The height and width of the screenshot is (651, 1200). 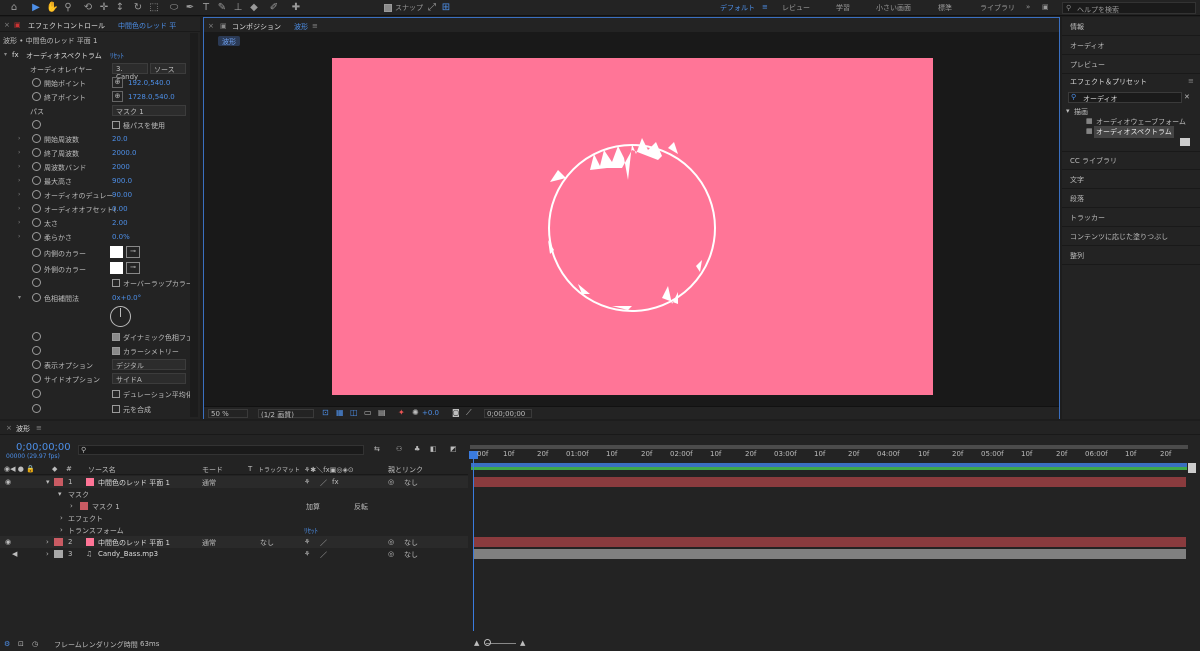 What do you see at coordinates (151, 97) in the screenshot?
I see `end-point-value: 1728.0,540.0` at bounding box center [151, 97].